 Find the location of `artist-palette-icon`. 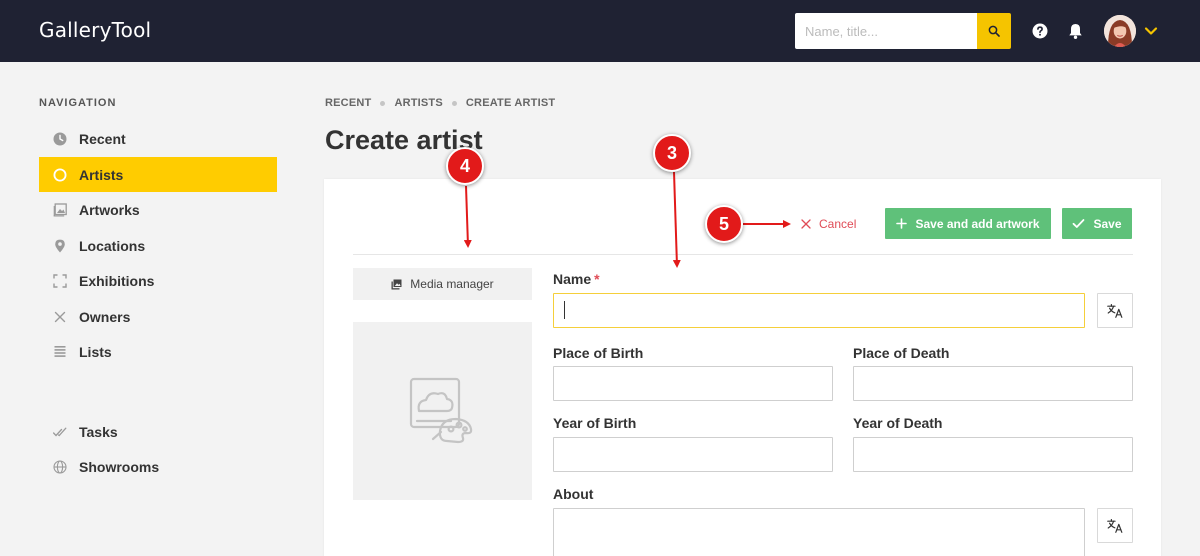

artist-palette-icon is located at coordinates (440, 410).